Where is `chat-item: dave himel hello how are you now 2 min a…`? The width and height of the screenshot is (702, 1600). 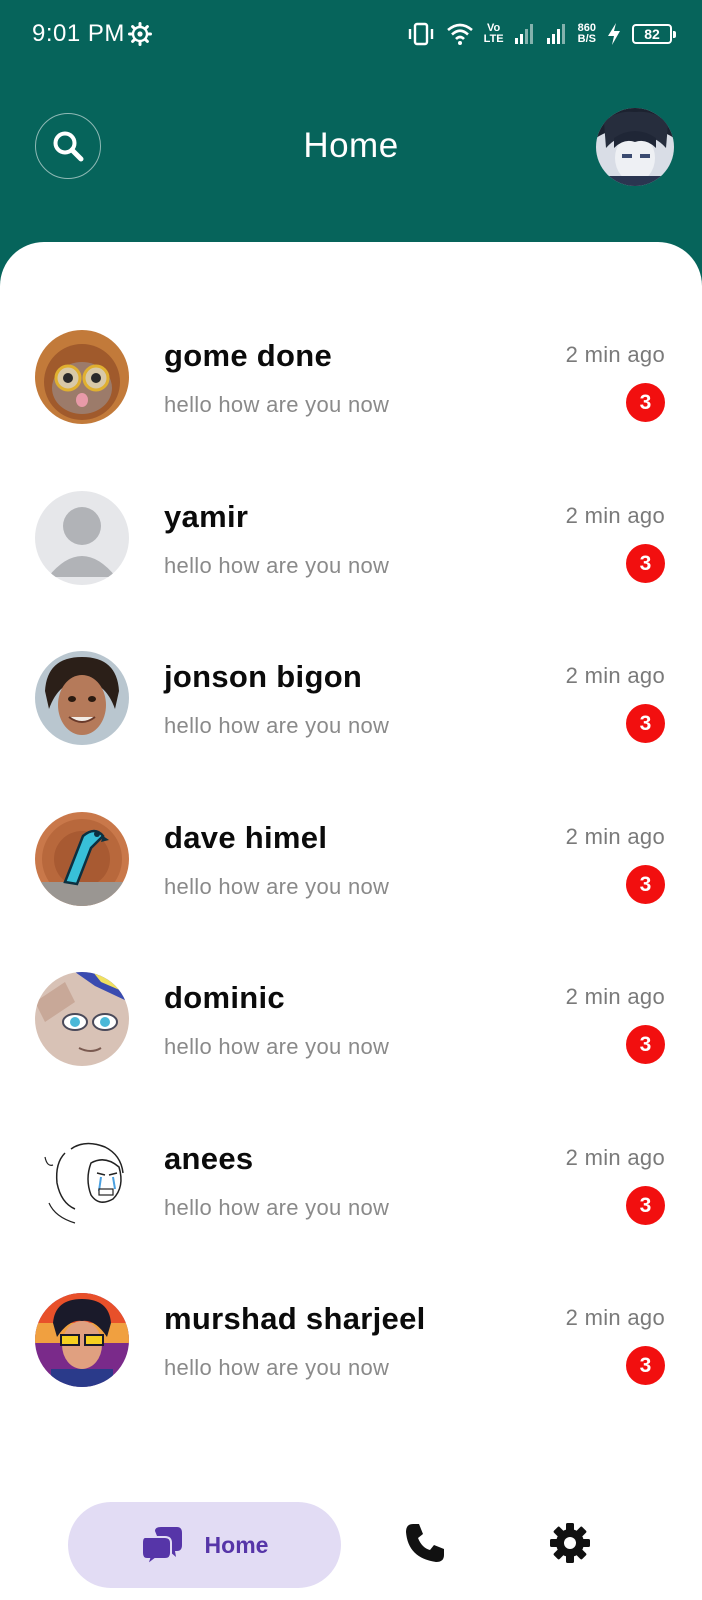 chat-item: dave himel hello how are you now 2 min a… is located at coordinates (351, 882).